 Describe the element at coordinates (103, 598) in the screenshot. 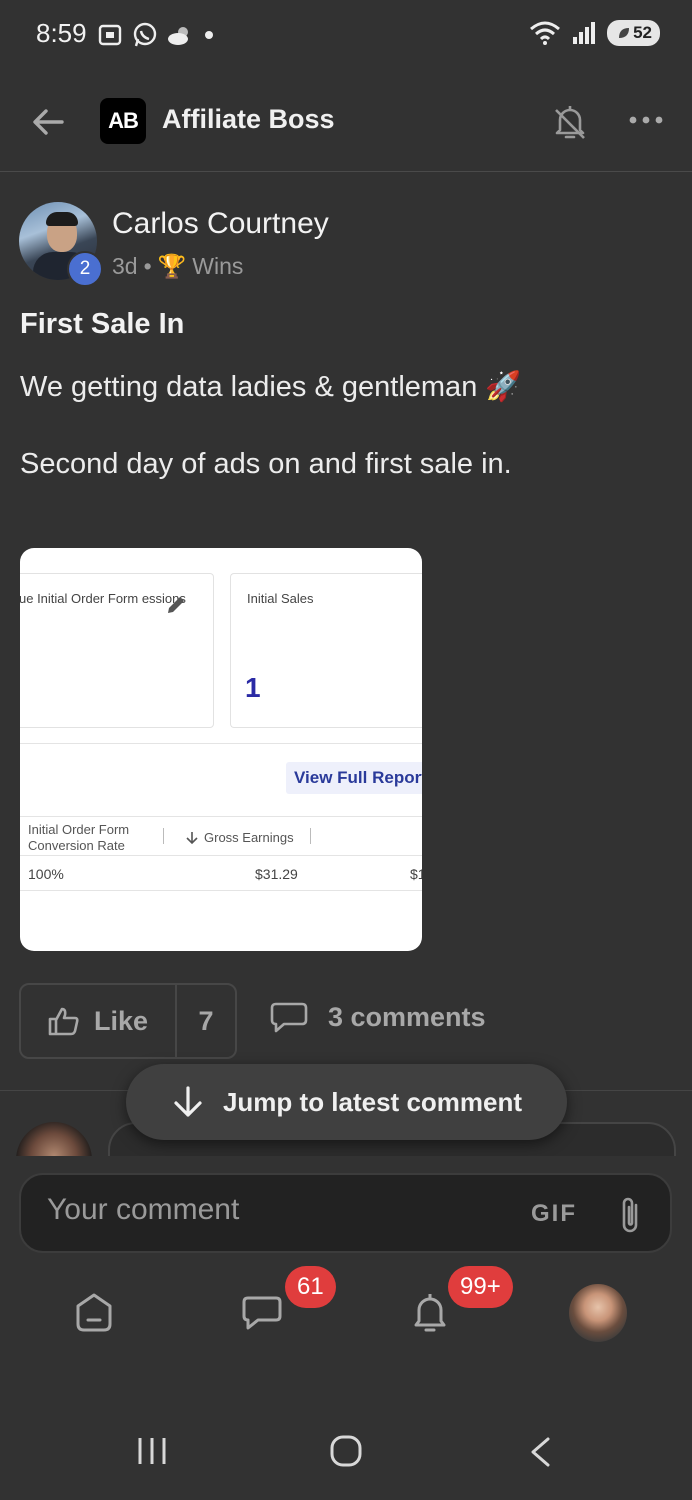

I see `metric-label: ue Initial Order Form essions` at that location.